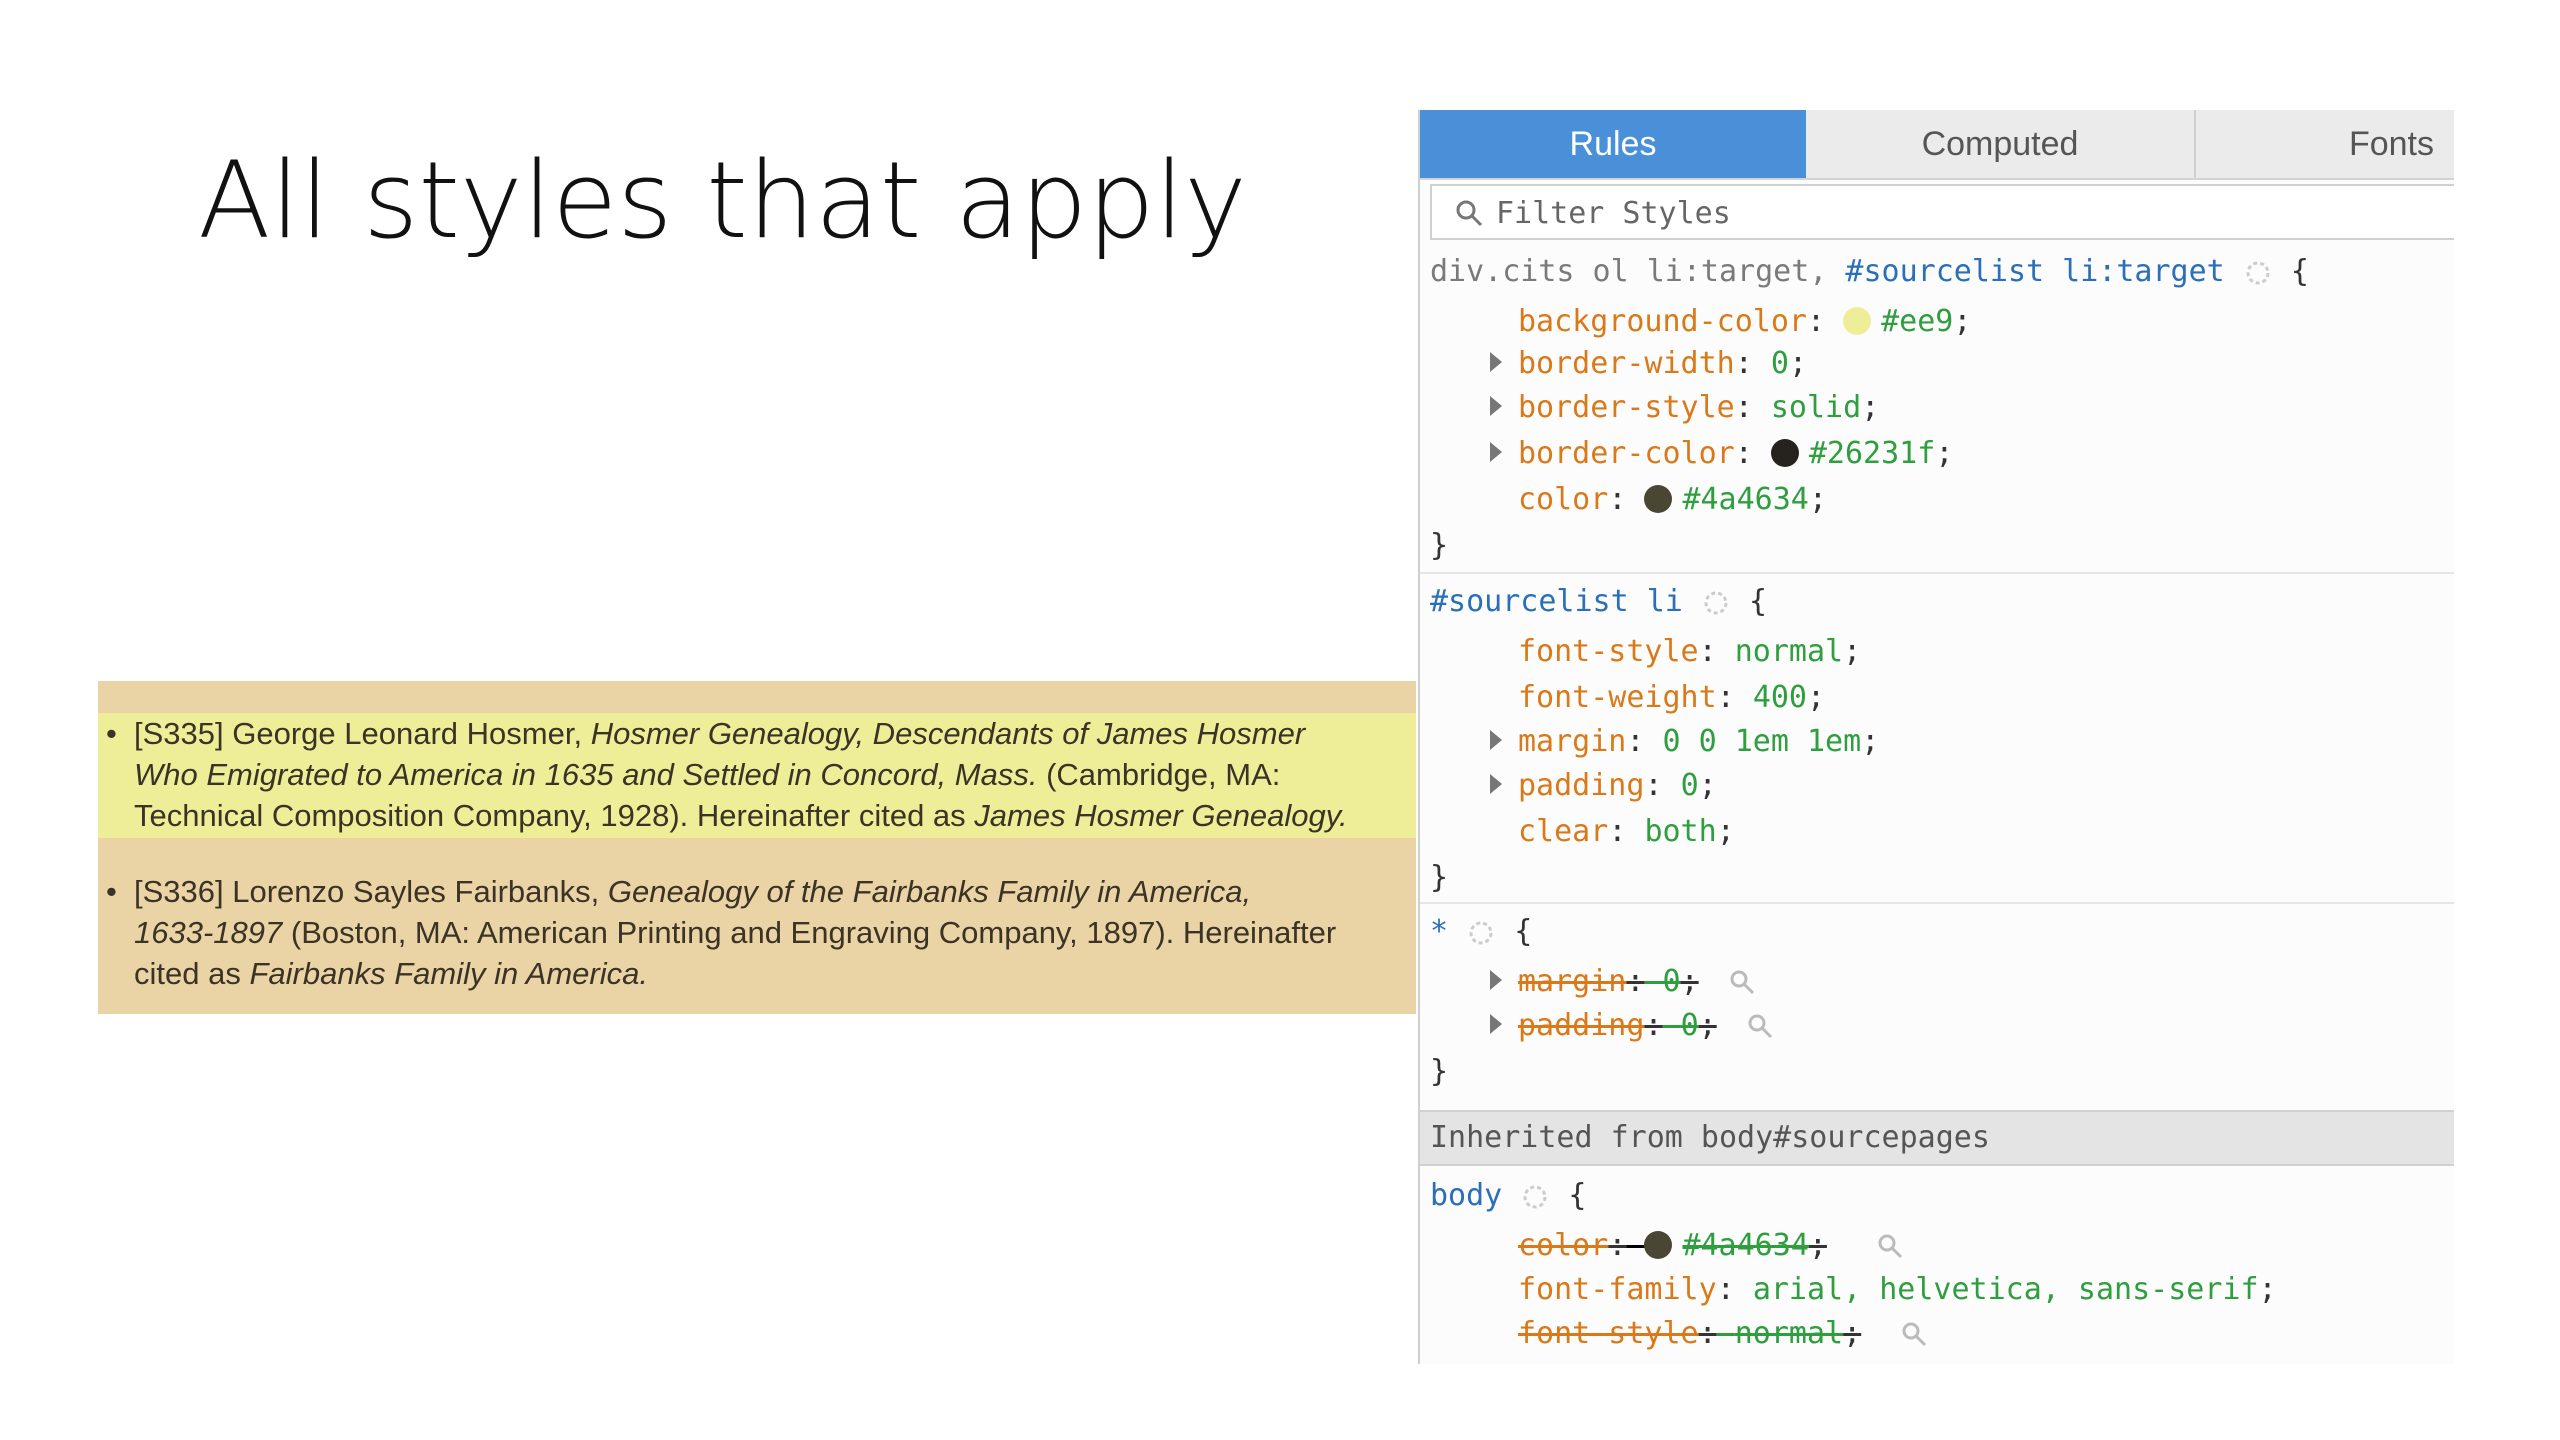  What do you see at coordinates (775, 973) in the screenshot?
I see `citation-line: cited as Fairbanks Family in America.` at bounding box center [775, 973].